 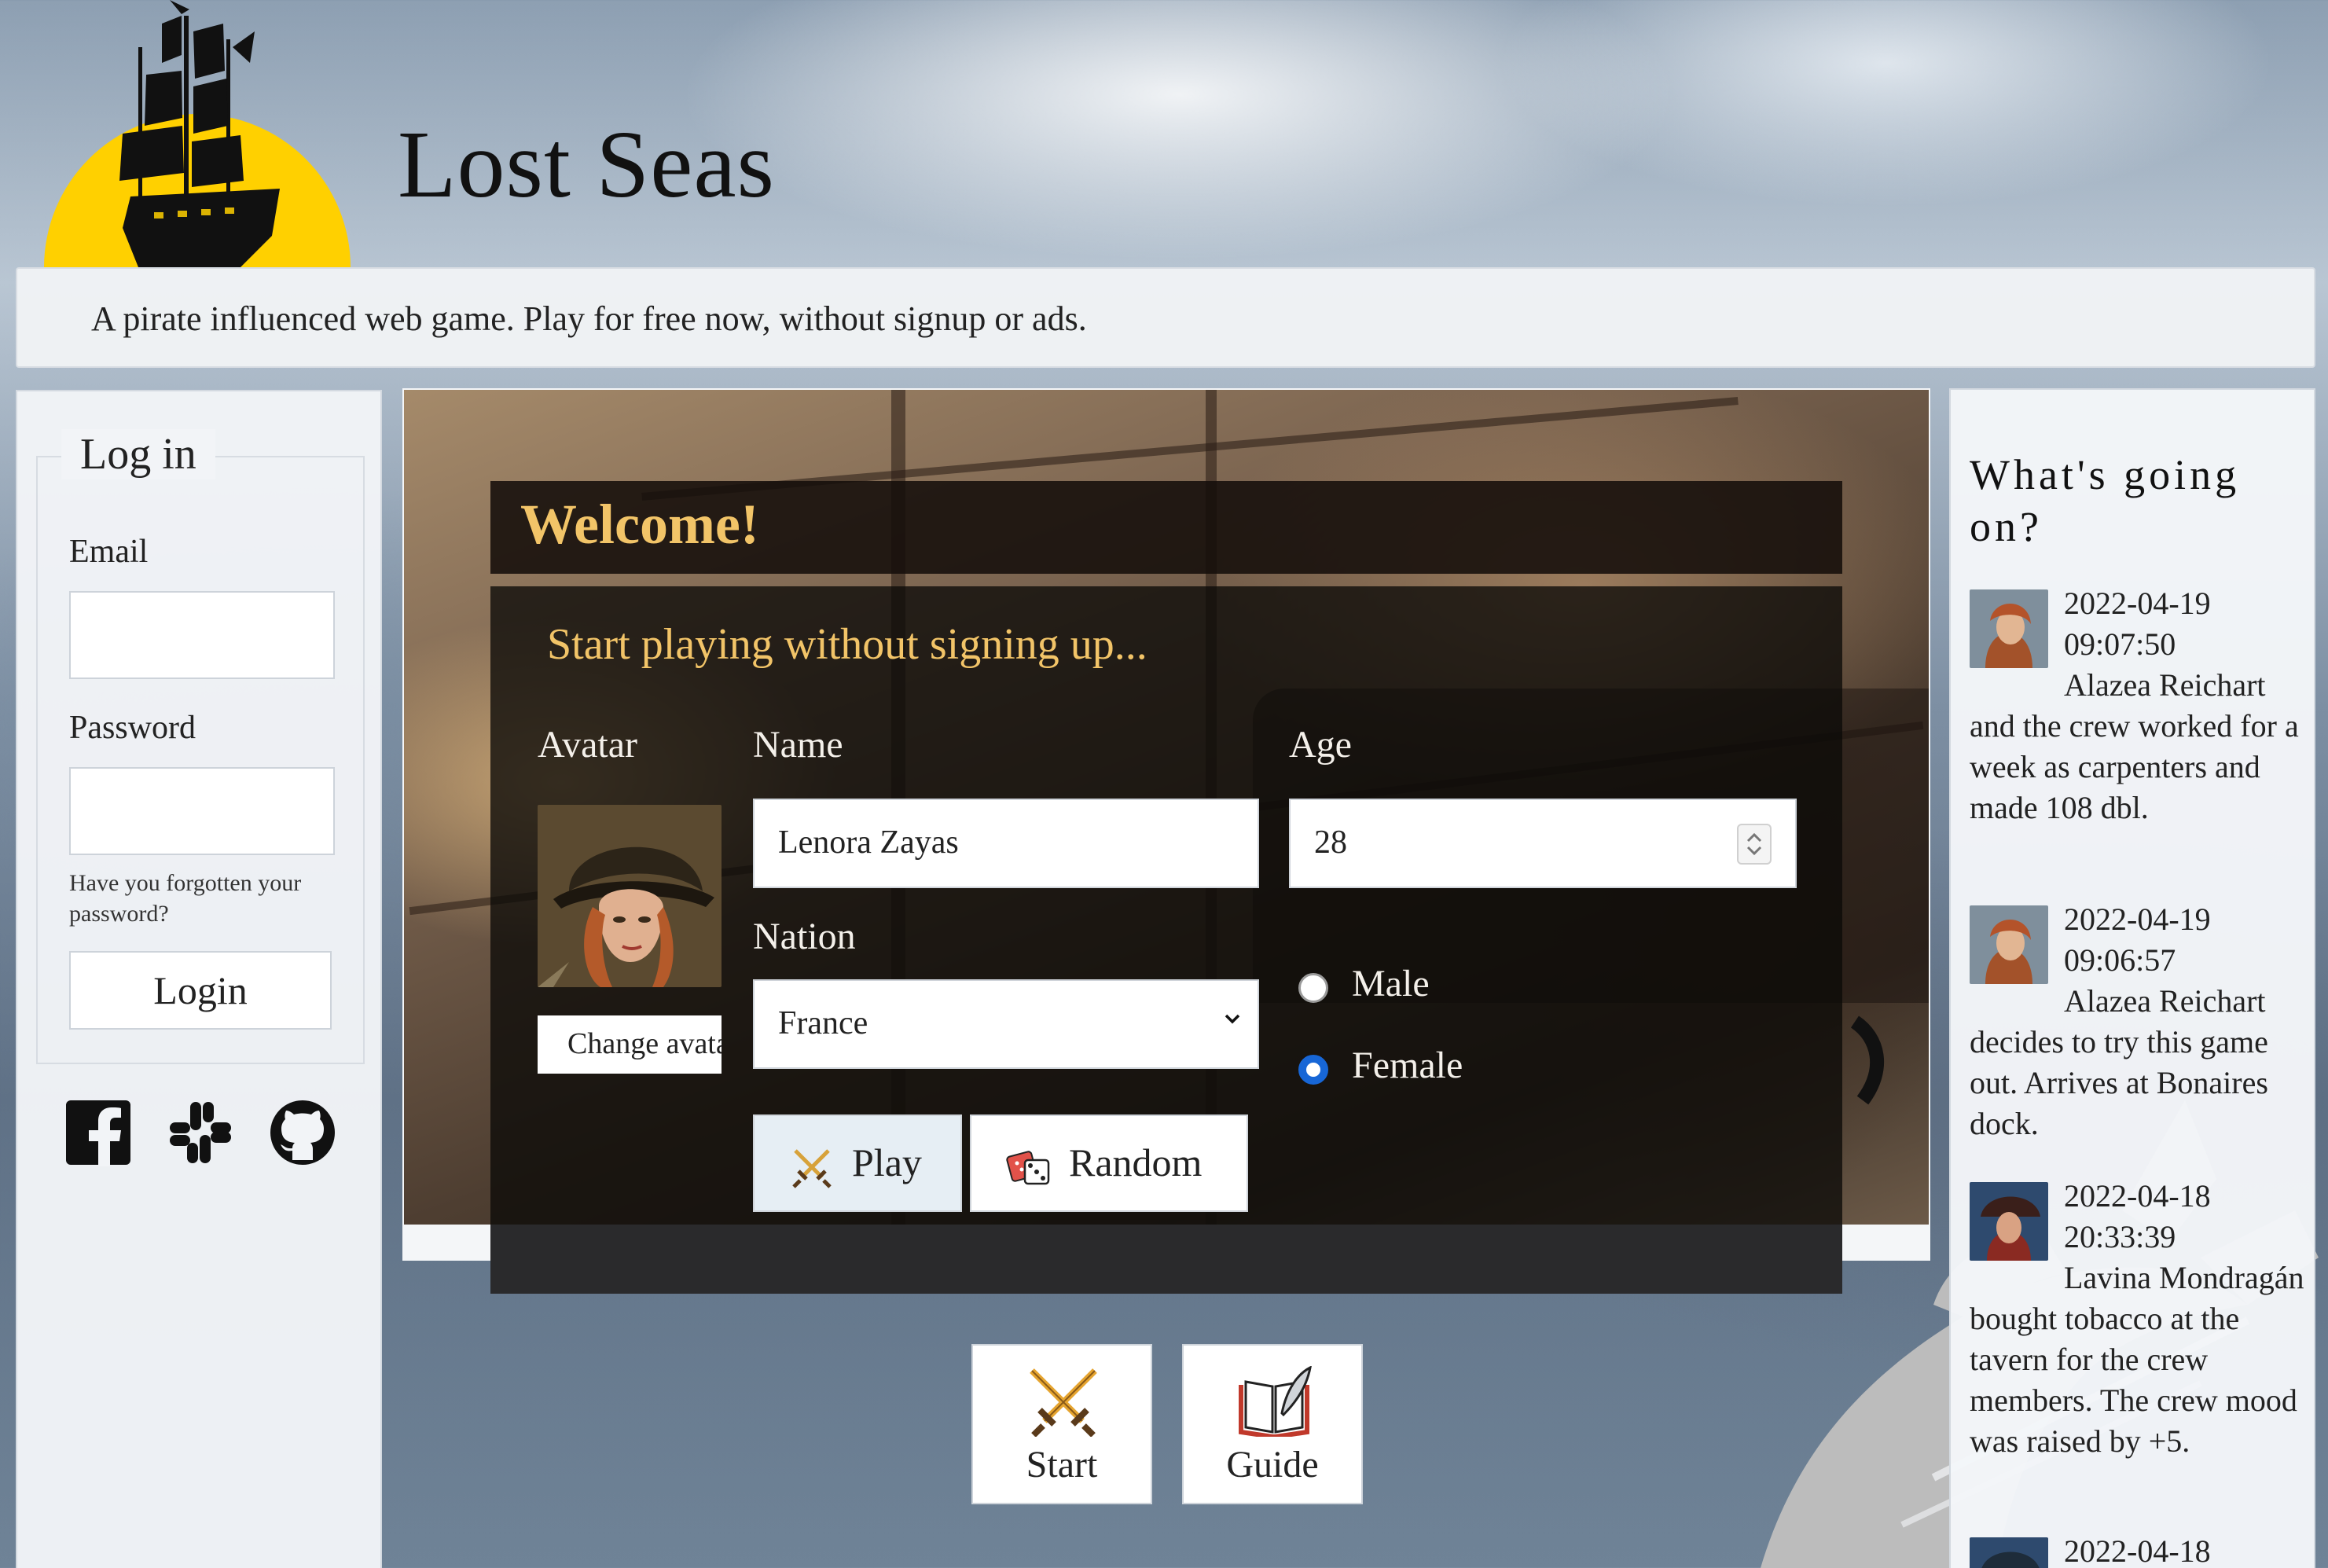 I want to click on nation-value: France, so click(x=823, y=1023).